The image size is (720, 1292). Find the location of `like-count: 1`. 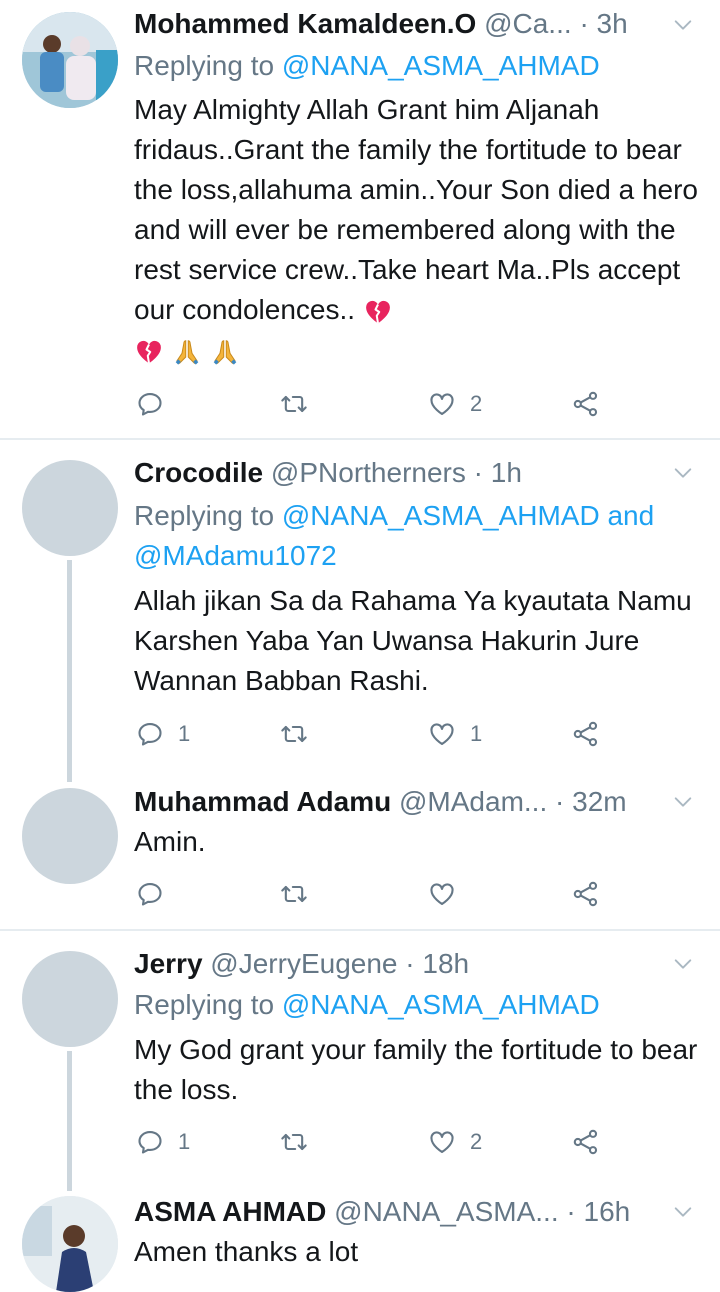

like-count: 1 is located at coordinates (476, 733).